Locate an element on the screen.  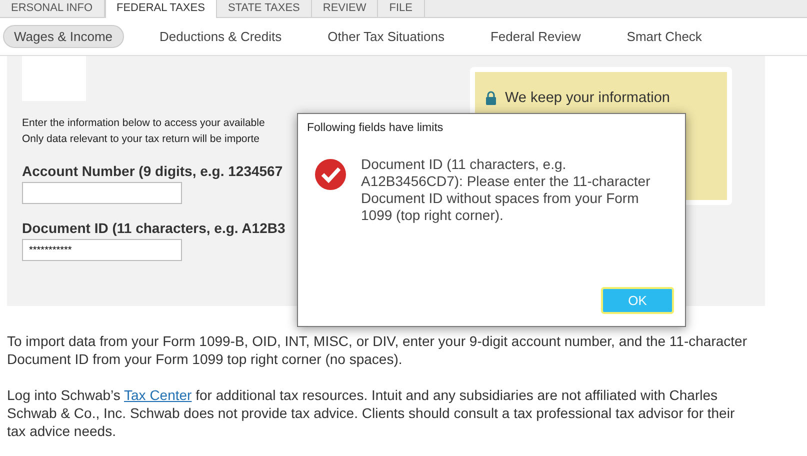
section-tab: REVIEW is located at coordinates (345, 9).